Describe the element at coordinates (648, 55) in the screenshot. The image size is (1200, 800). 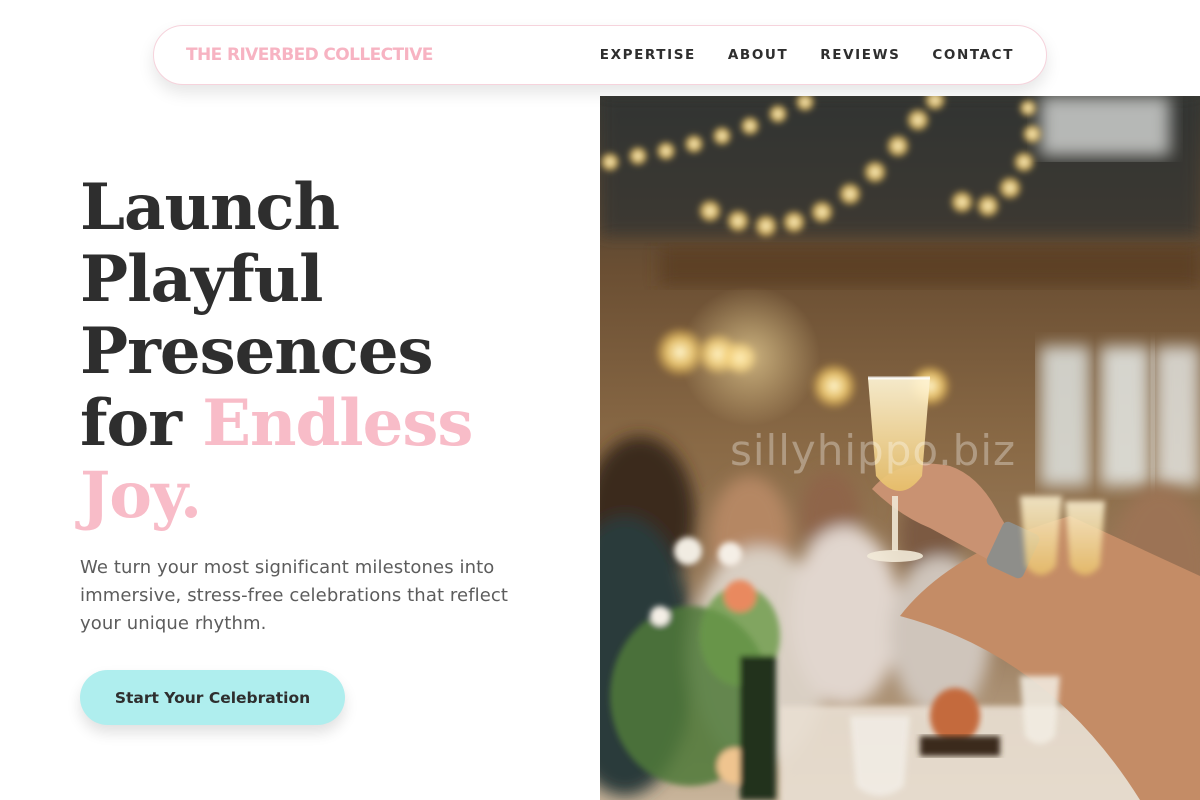
I see `nav-link-expertise: EXPERTISE` at that location.